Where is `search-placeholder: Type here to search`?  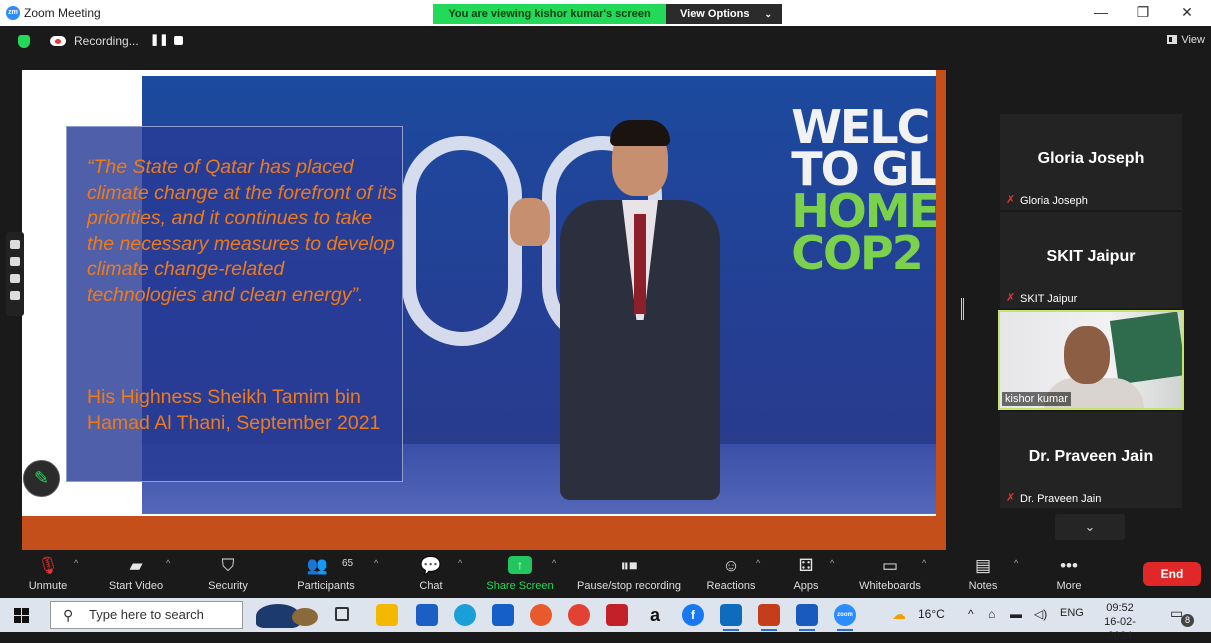
search-placeholder: Type here to search is located at coordinates (146, 614).